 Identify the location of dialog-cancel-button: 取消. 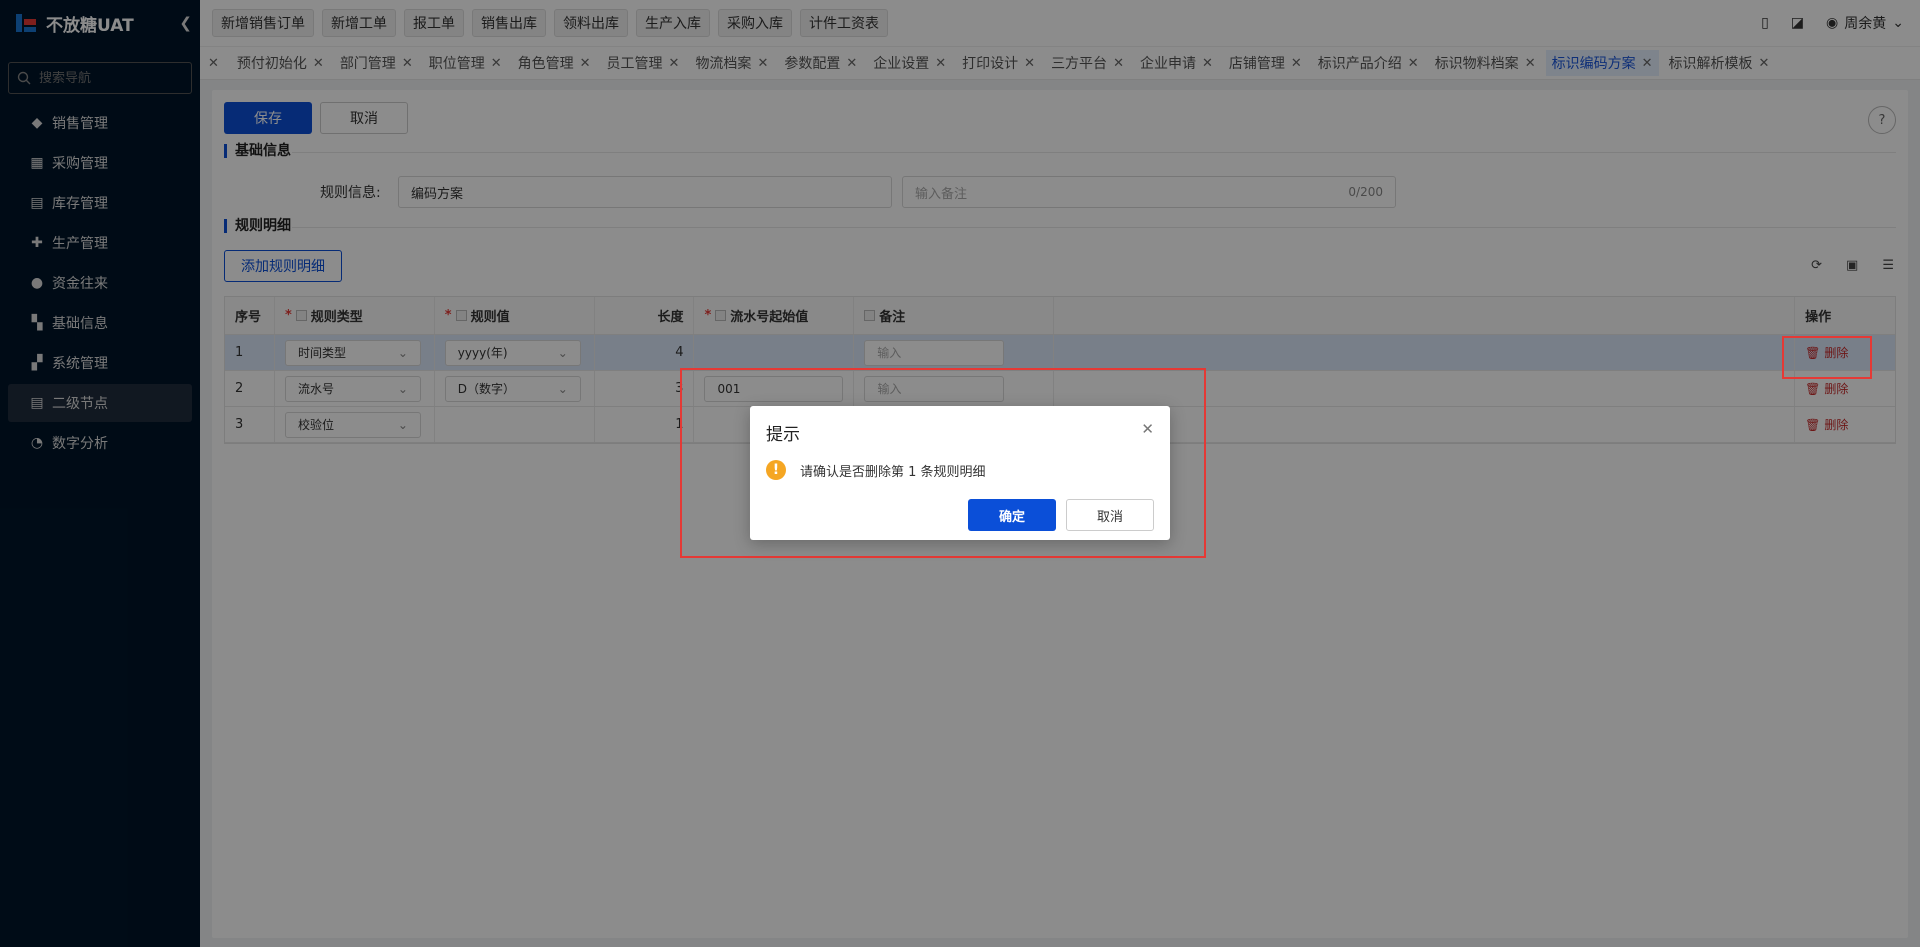
(1110, 515).